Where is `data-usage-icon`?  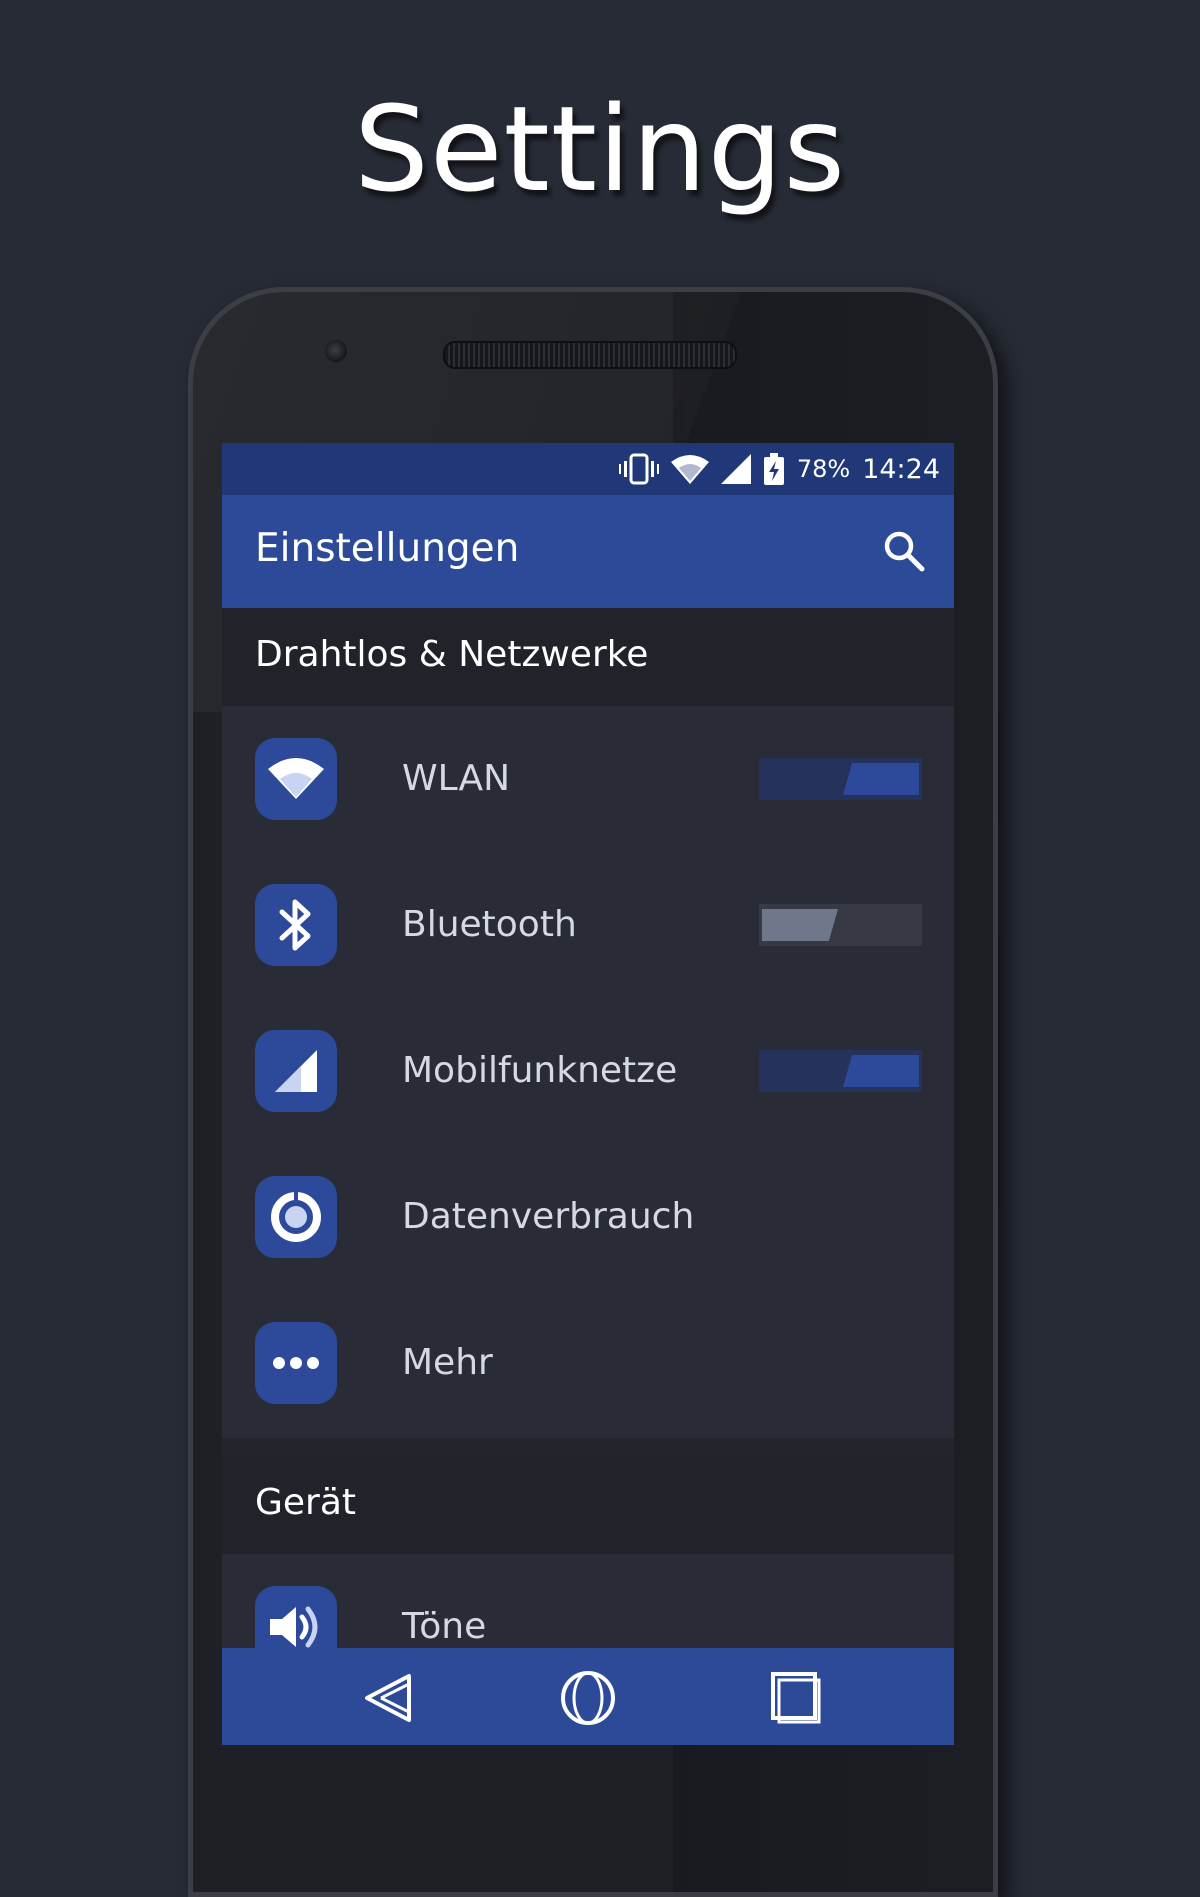 data-usage-icon is located at coordinates (296, 1217).